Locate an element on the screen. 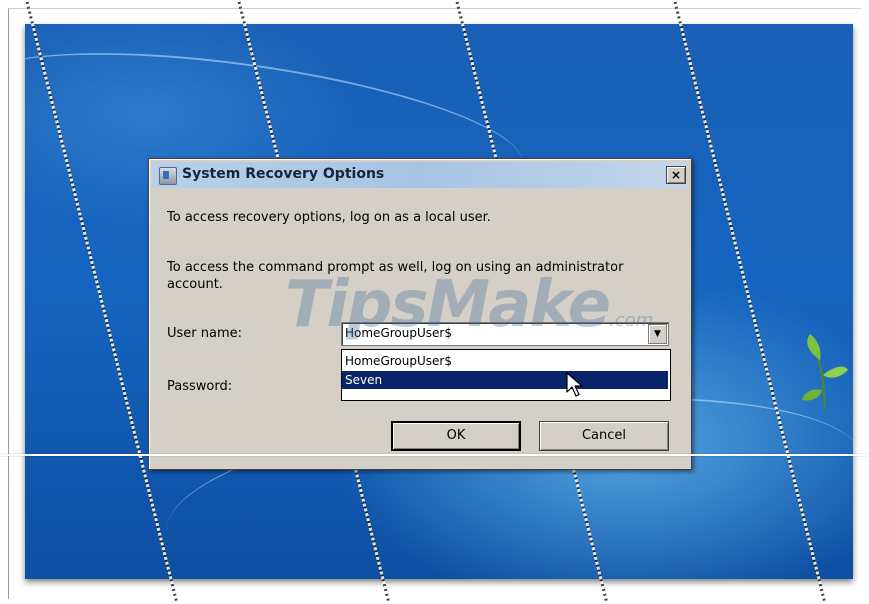 This screenshot has width=869, height=604. plant-leaf-icon is located at coordinates (825, 371).